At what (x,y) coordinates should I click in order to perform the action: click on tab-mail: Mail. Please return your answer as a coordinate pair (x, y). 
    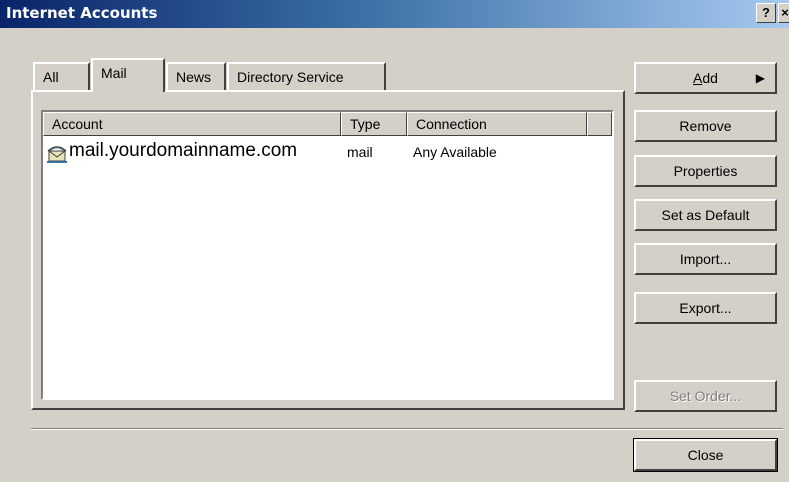
    Looking at the image, I should click on (128, 75).